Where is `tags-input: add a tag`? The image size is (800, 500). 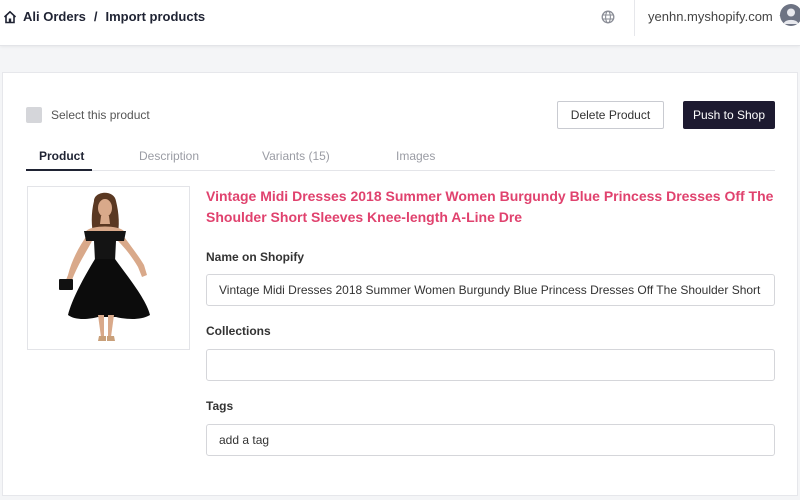
tags-input: add a tag is located at coordinates (490, 440).